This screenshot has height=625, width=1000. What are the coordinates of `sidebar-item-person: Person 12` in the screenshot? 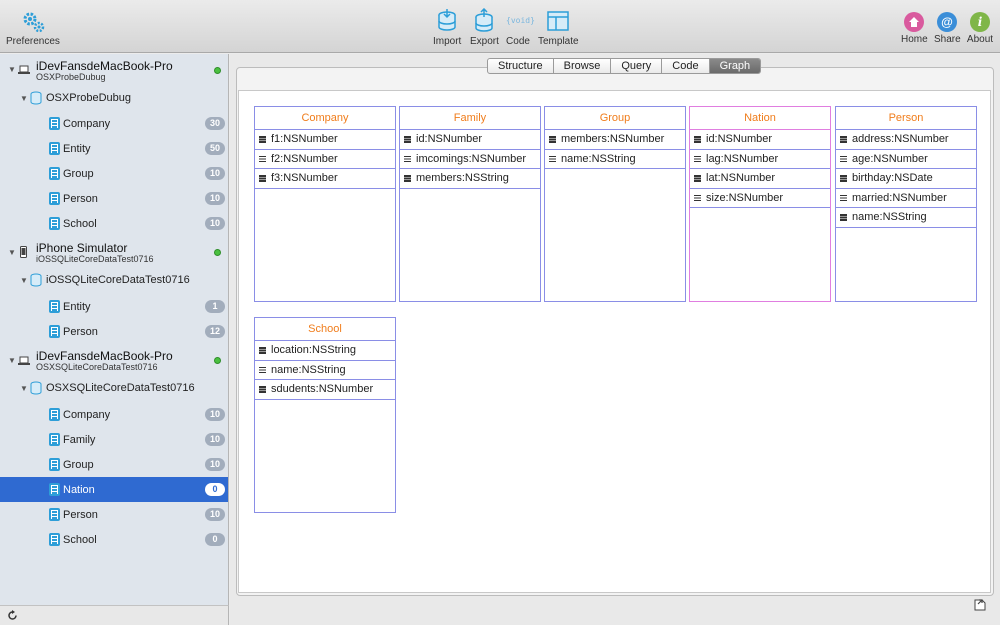 It's located at (114, 331).